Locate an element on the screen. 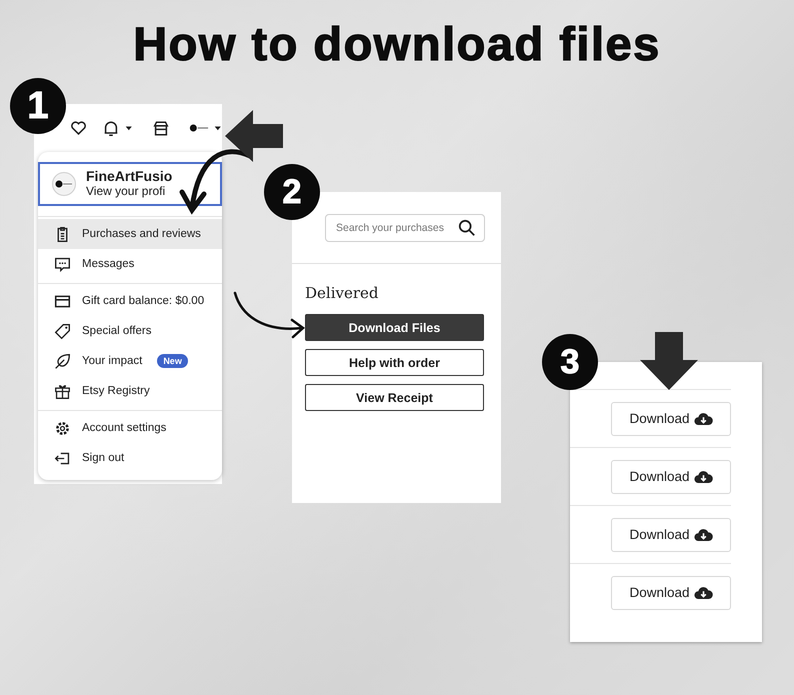 This screenshot has width=794, height=695. menu-item: Sign out is located at coordinates (130, 458).